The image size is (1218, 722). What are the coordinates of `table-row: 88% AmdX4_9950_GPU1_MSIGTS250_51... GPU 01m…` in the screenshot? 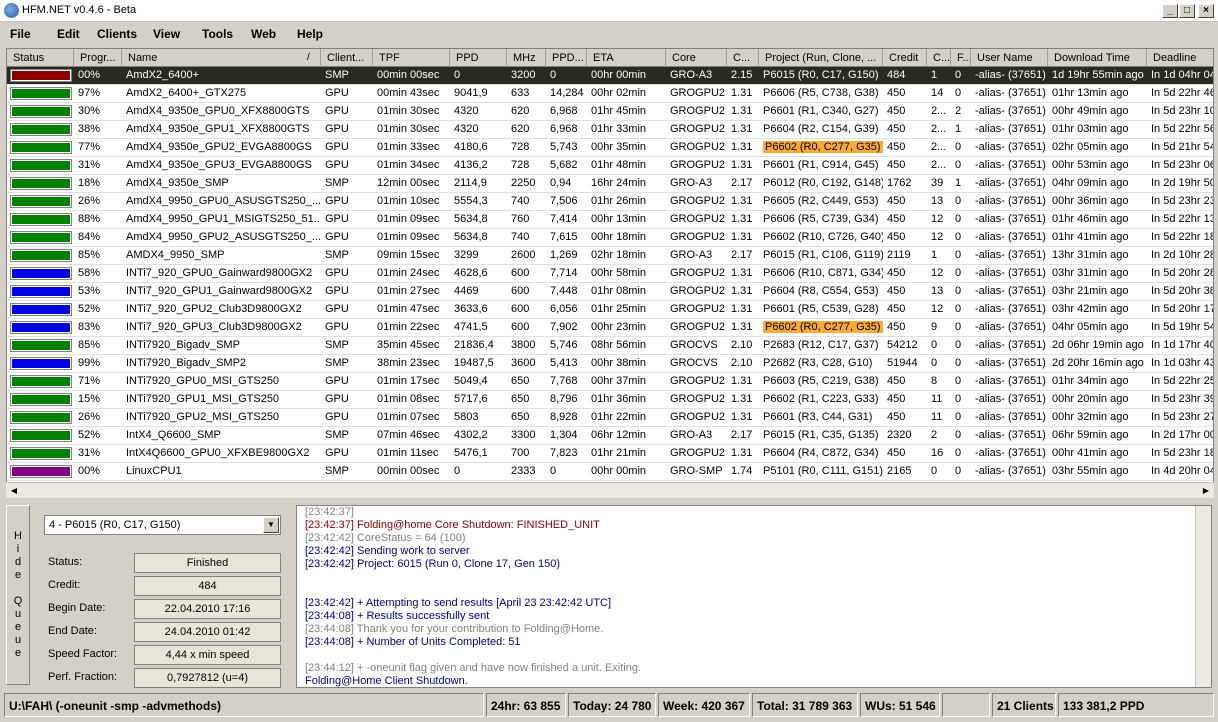 It's located at (610, 220).